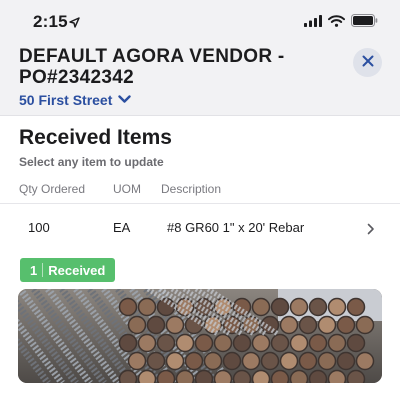 This screenshot has width=400, height=400. I want to click on received-label: Received, so click(77, 270).